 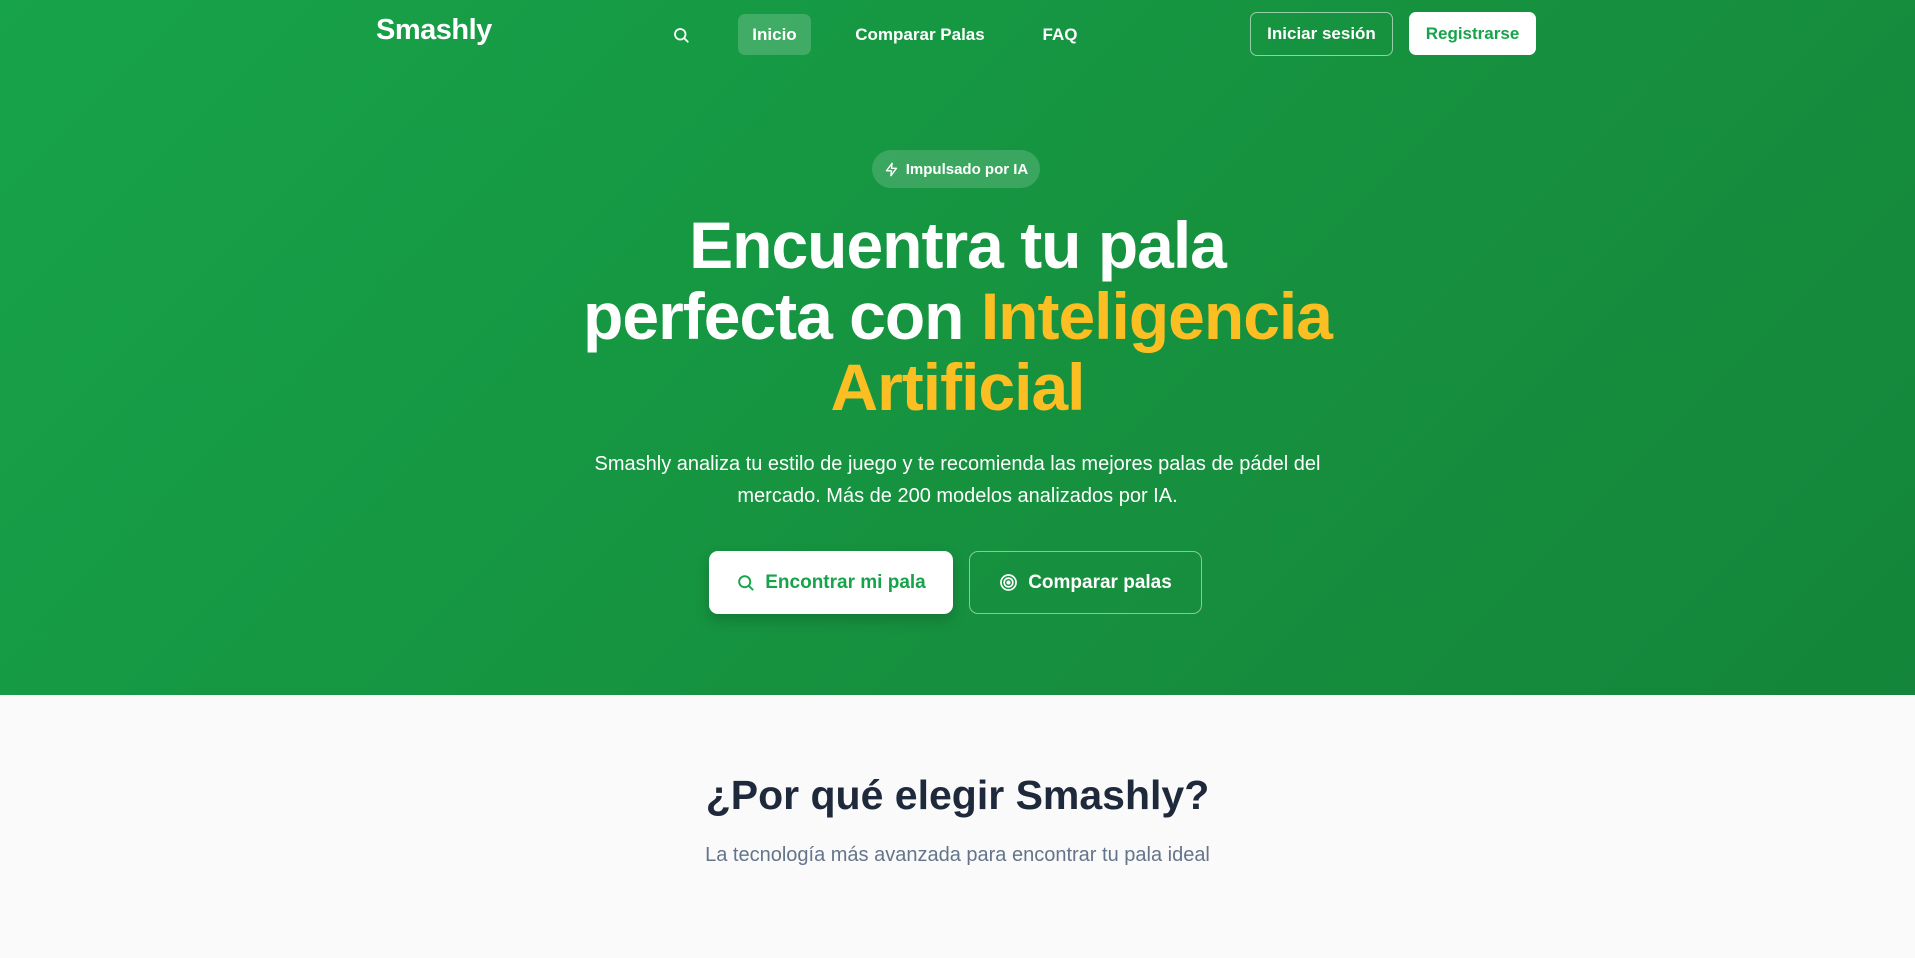 What do you see at coordinates (782, 316) in the screenshot?
I see `headline-line-2-plain: perfecta con` at bounding box center [782, 316].